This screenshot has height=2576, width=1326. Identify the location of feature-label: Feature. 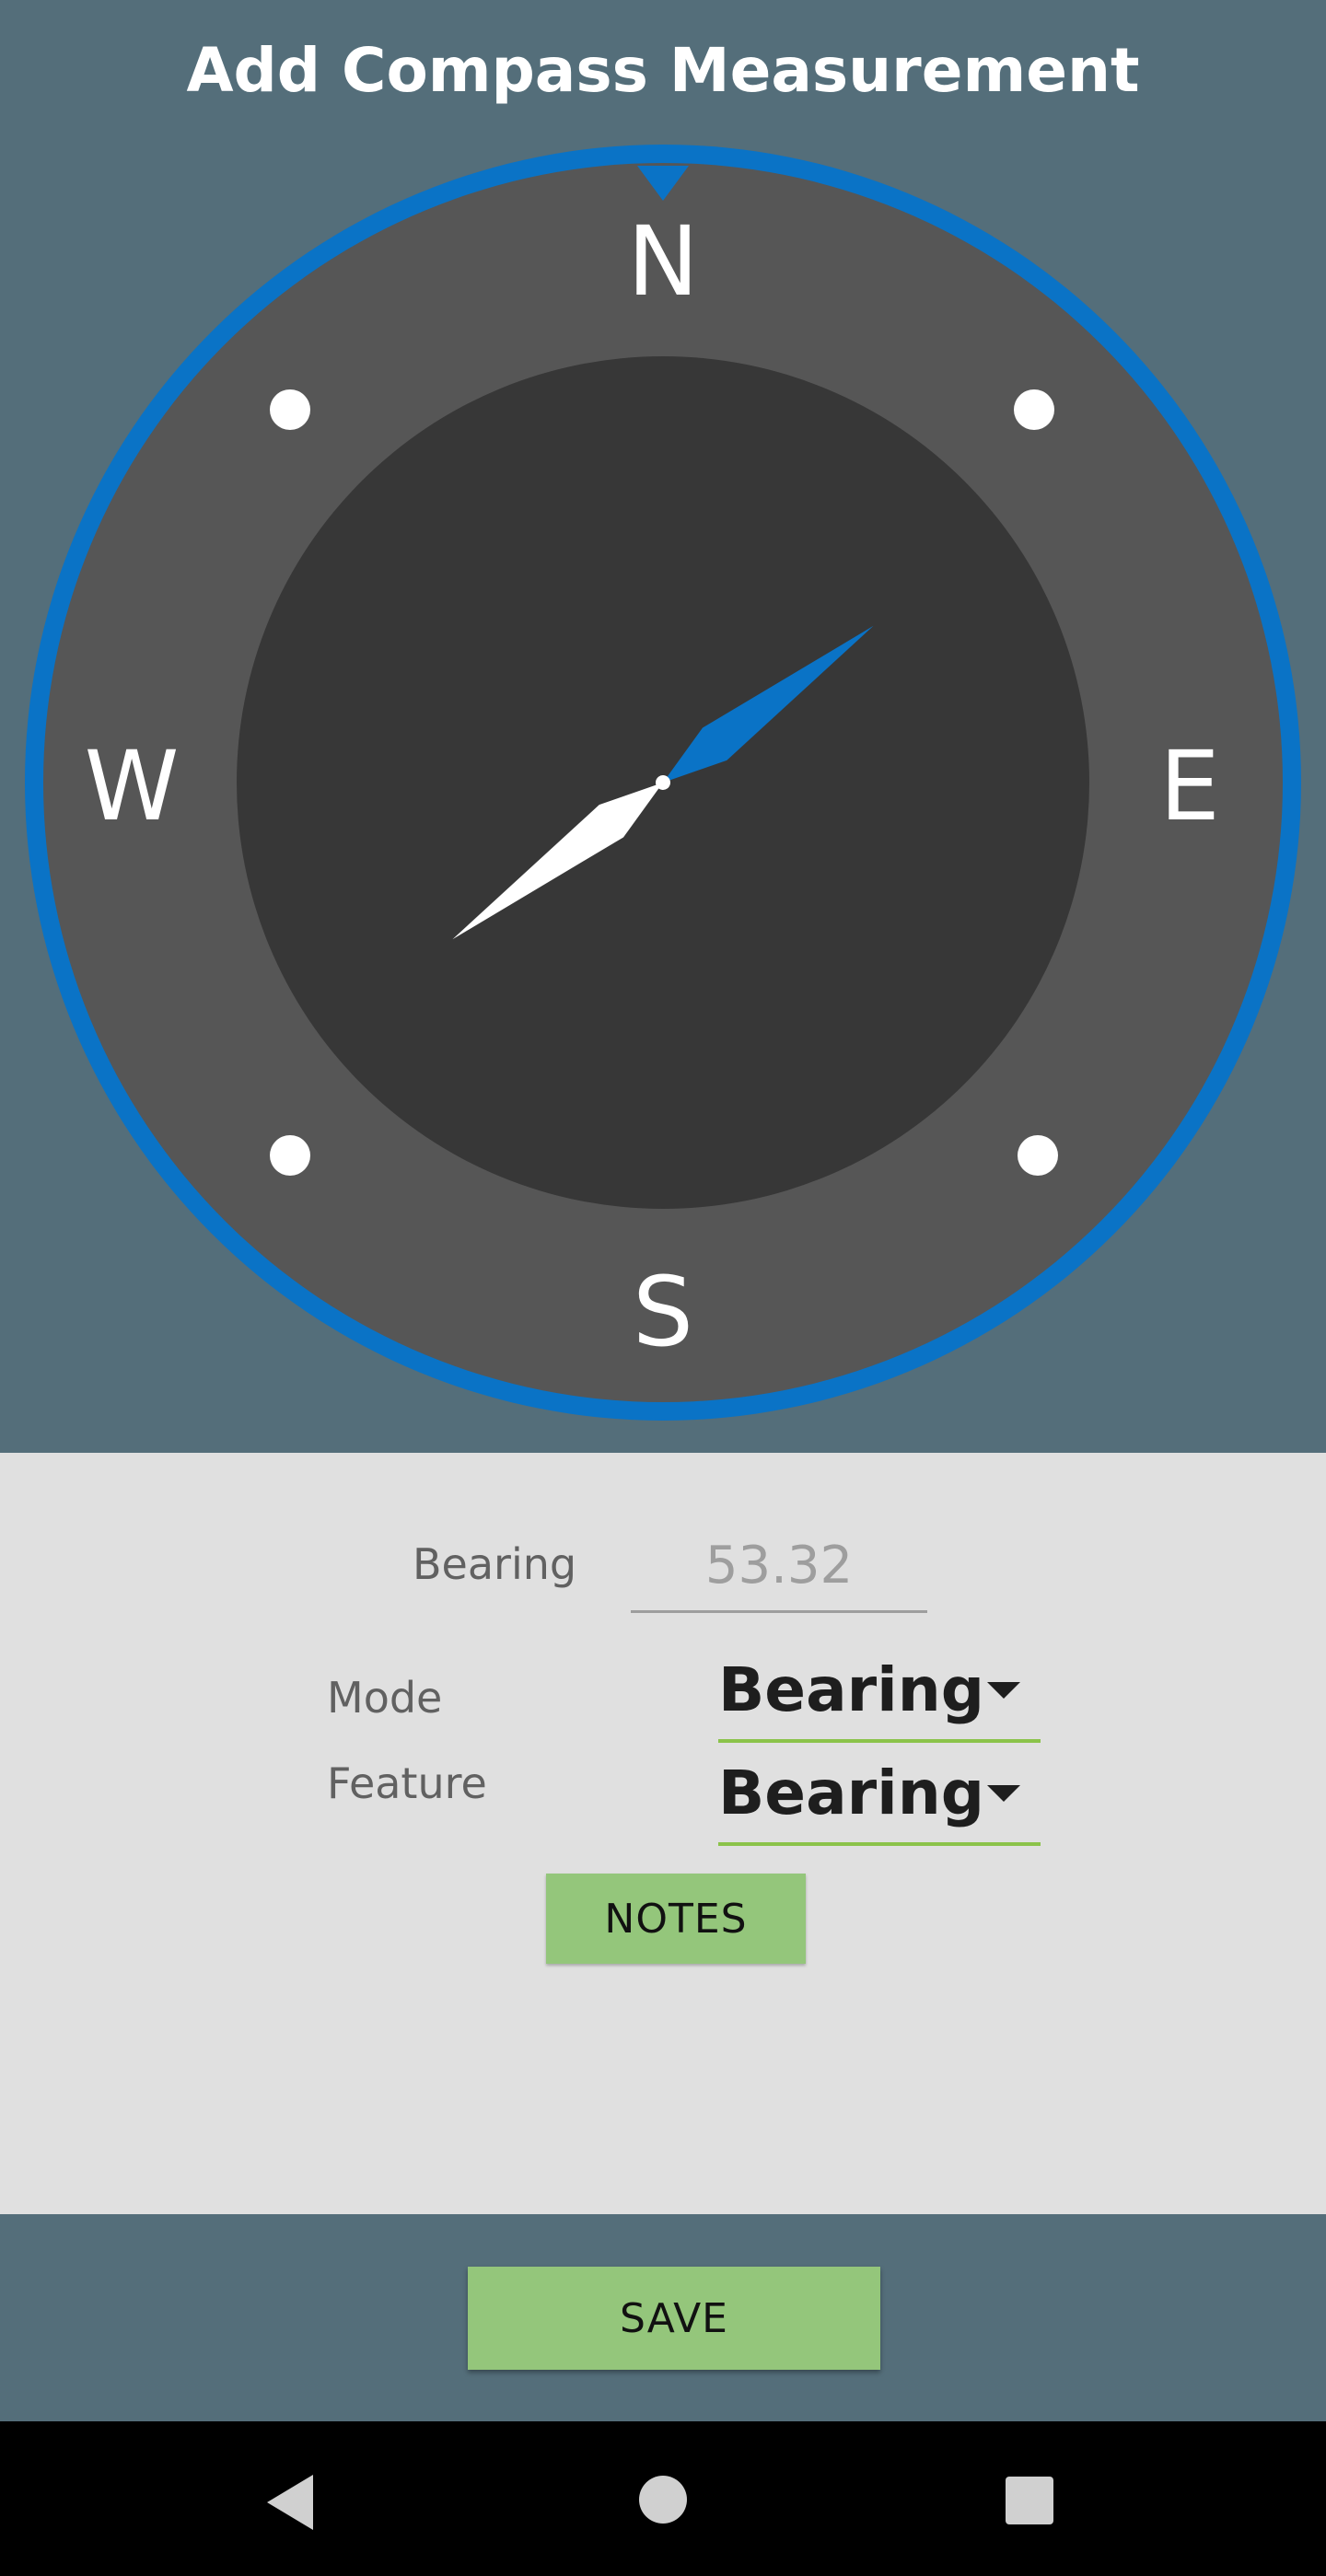
(407, 1783).